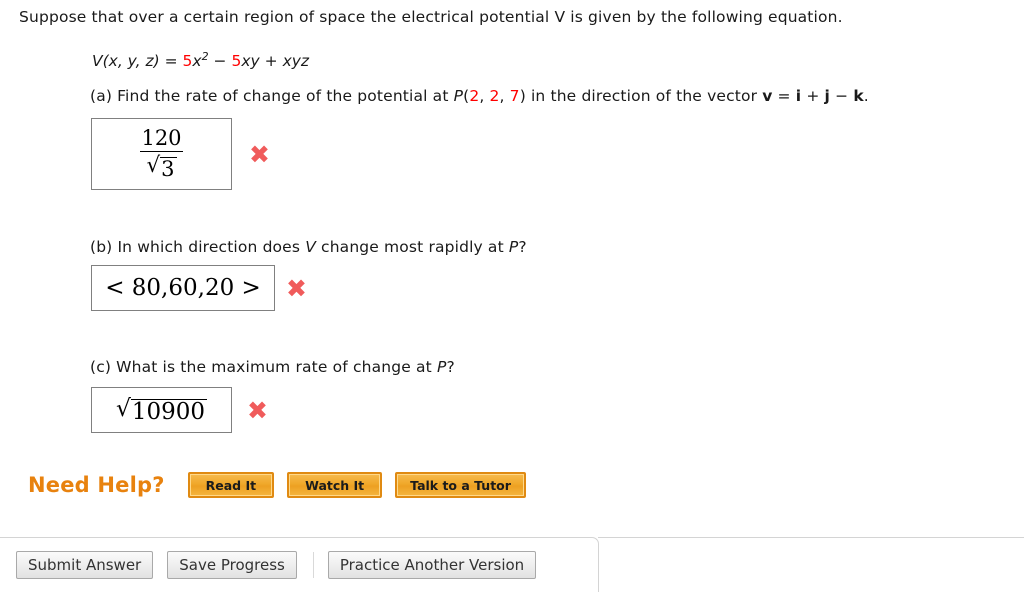 This screenshot has width=1024, height=592. I want to click on potential-equation: V(x, y, z) = 5x2 − 5xy + xyz, so click(200, 59).